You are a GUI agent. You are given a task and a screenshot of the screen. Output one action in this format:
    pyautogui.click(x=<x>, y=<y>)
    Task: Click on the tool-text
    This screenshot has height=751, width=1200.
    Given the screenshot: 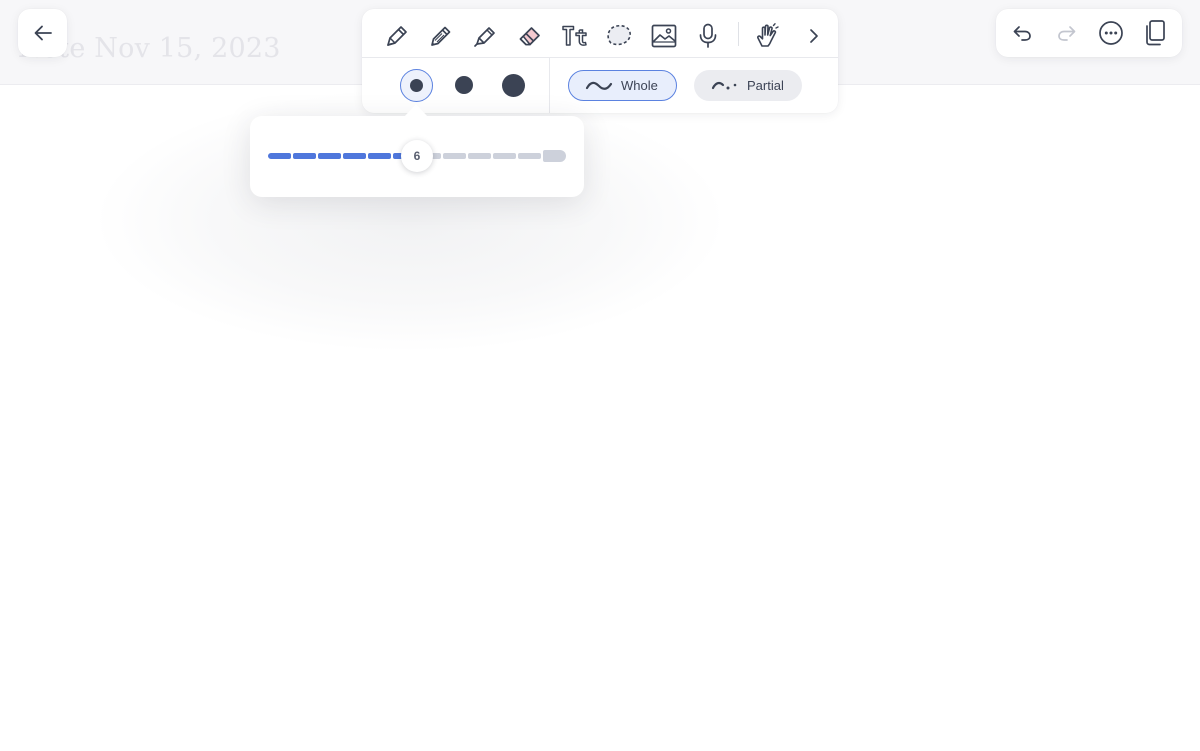 What is the action you would take?
    pyautogui.click(x=575, y=36)
    